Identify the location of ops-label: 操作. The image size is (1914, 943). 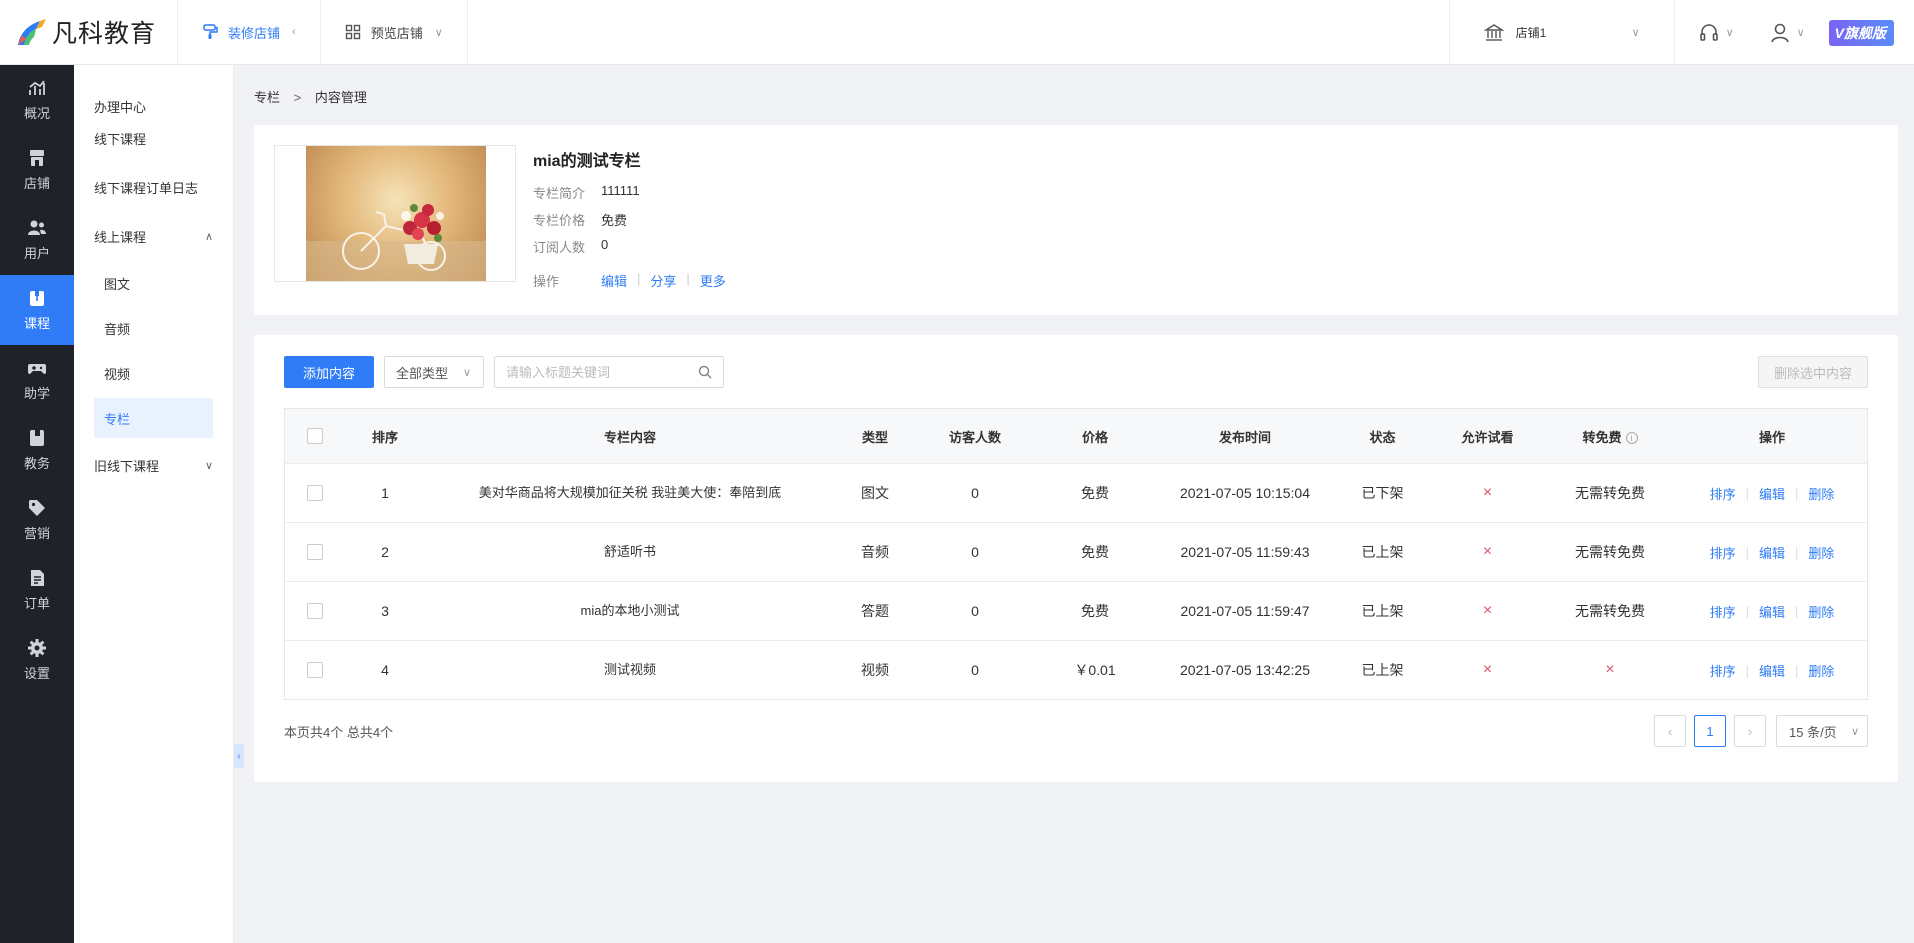
(546, 281).